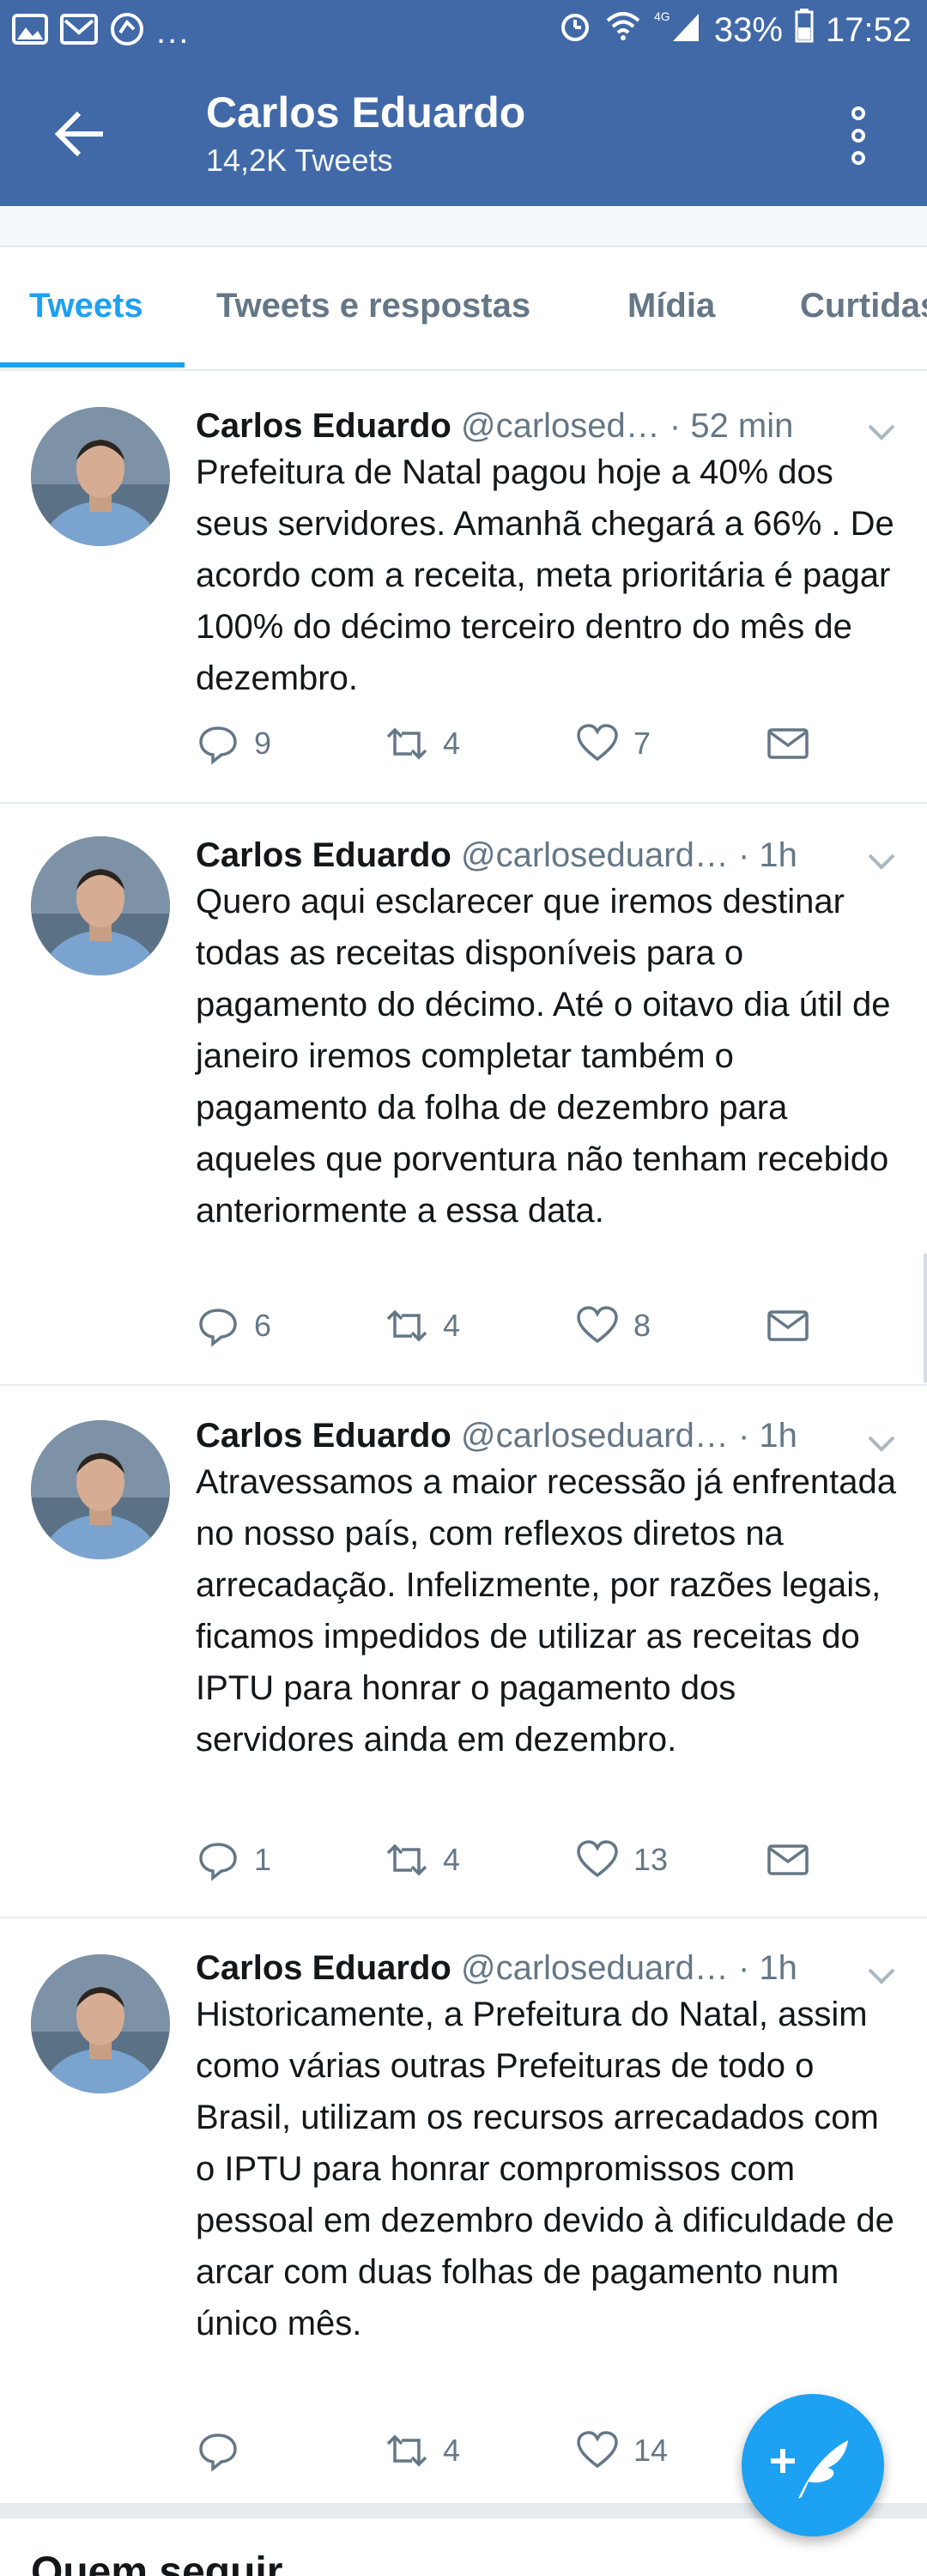  I want to click on like-button: 13, so click(621, 1860).